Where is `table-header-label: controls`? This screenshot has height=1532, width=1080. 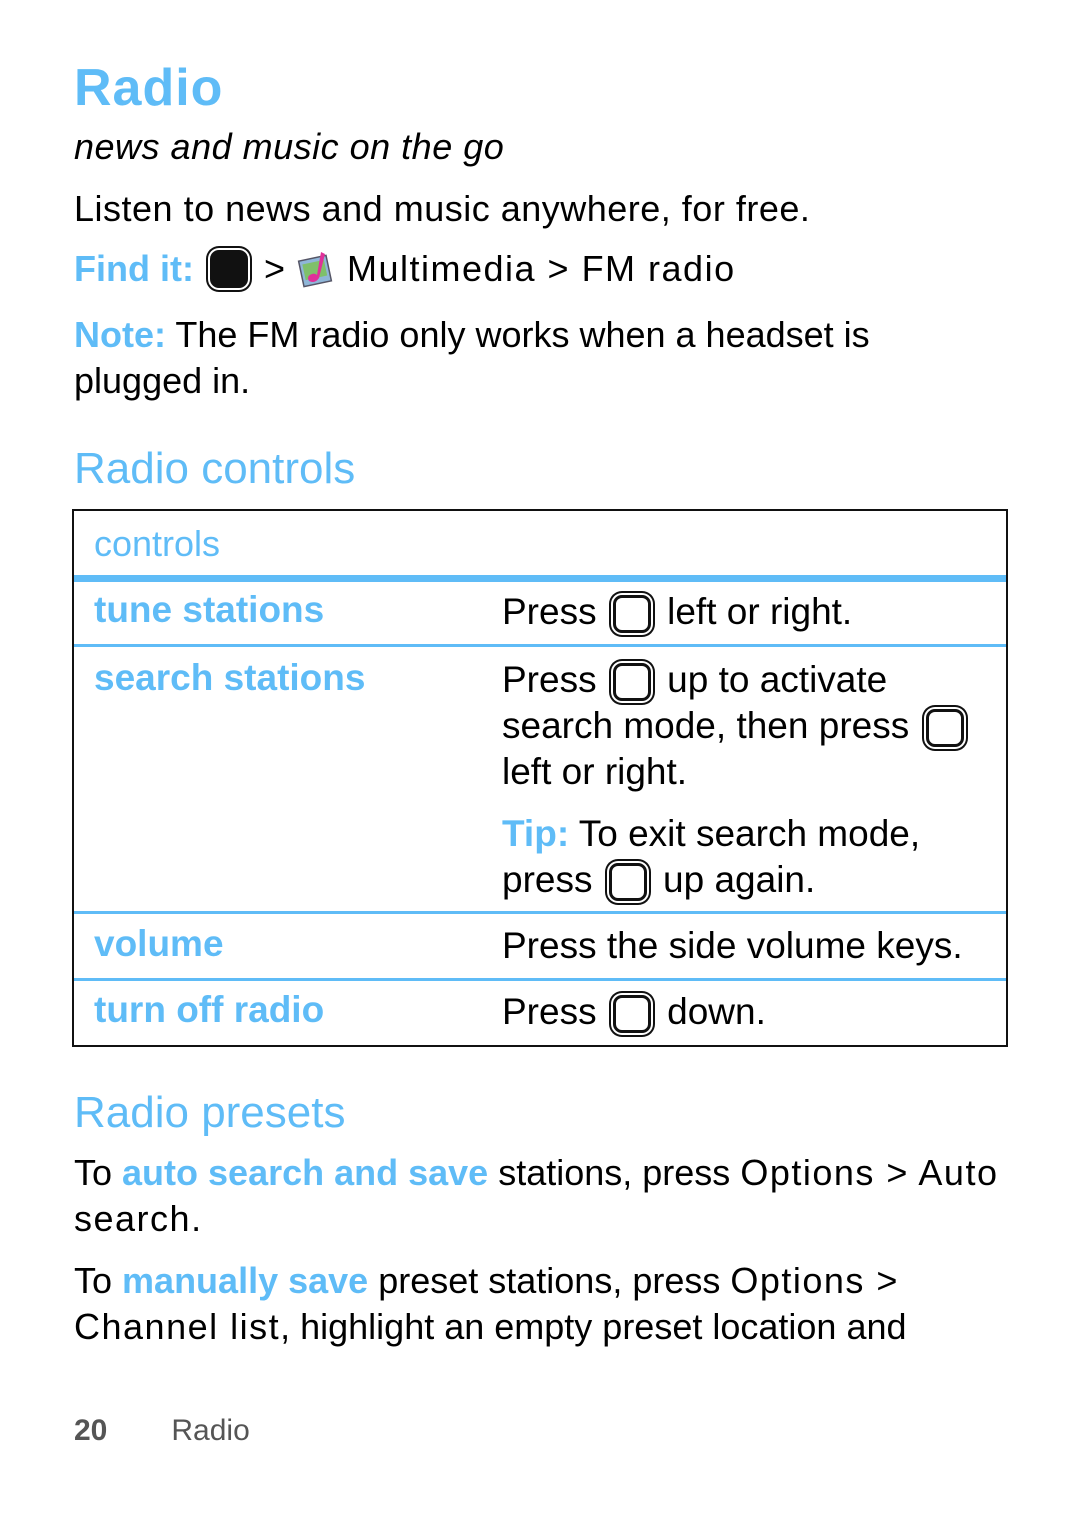
table-header-label: controls is located at coordinates (157, 543).